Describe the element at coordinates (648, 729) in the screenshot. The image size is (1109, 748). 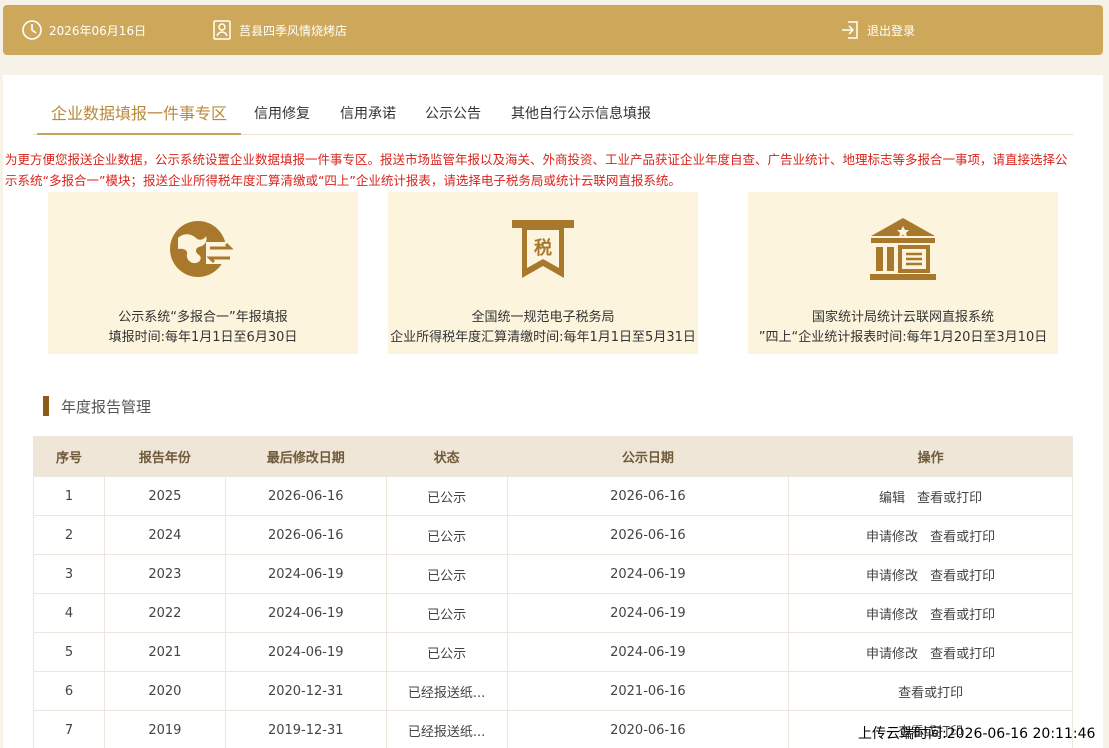
I see `cell-public-date: 2020-06-16` at that location.